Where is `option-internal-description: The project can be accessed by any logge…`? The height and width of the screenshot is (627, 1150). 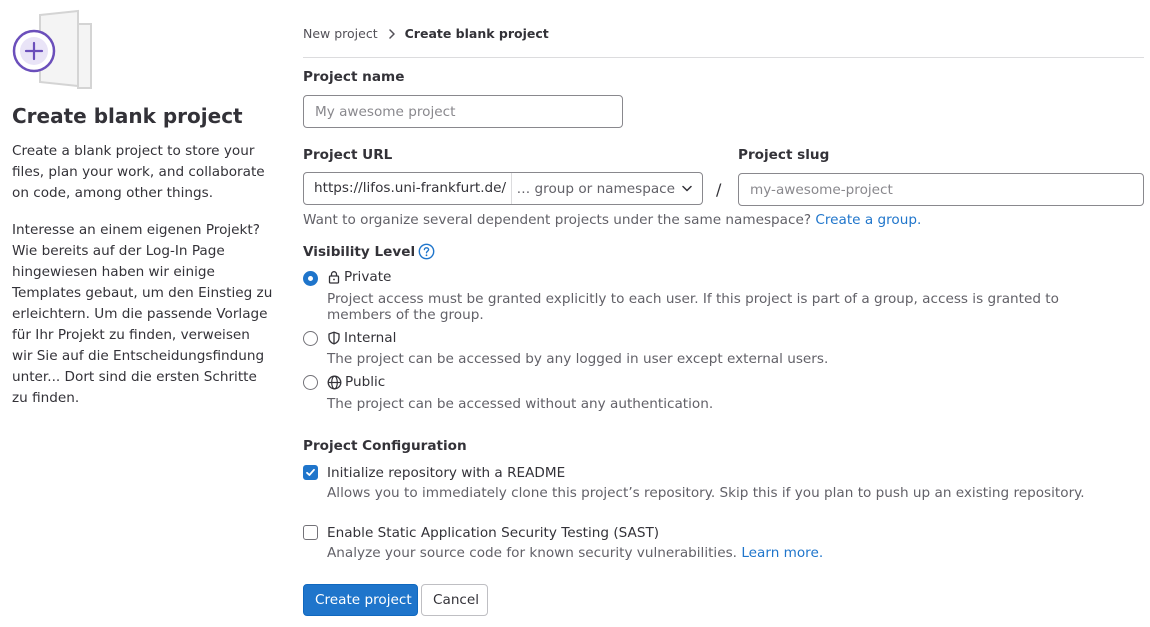 option-internal-description: The project can be accessed by any logge… is located at coordinates (578, 359).